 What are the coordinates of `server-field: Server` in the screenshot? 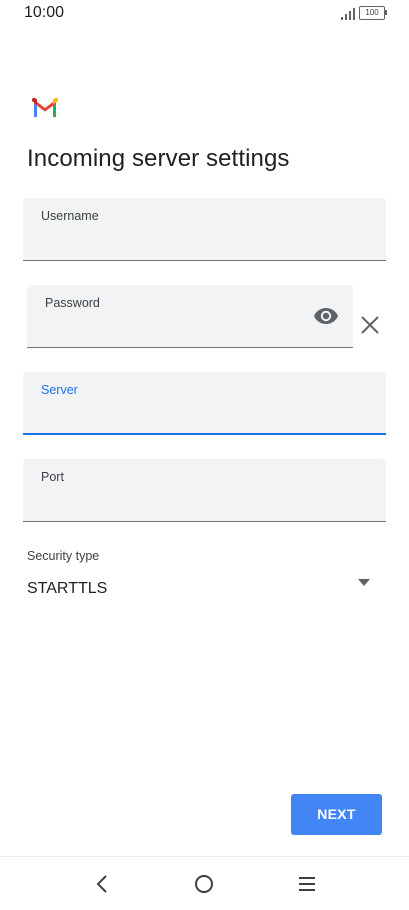 It's located at (204, 403).